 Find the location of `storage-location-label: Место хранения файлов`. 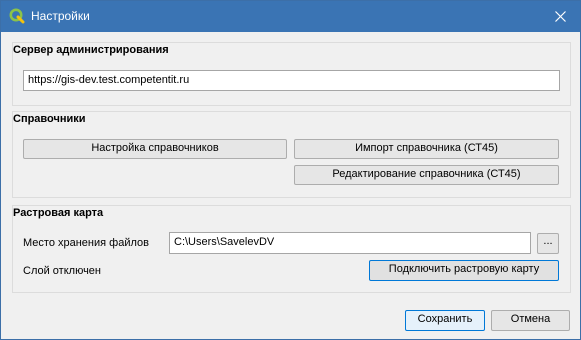

storage-location-label: Место хранения файлов is located at coordinates (86, 243).